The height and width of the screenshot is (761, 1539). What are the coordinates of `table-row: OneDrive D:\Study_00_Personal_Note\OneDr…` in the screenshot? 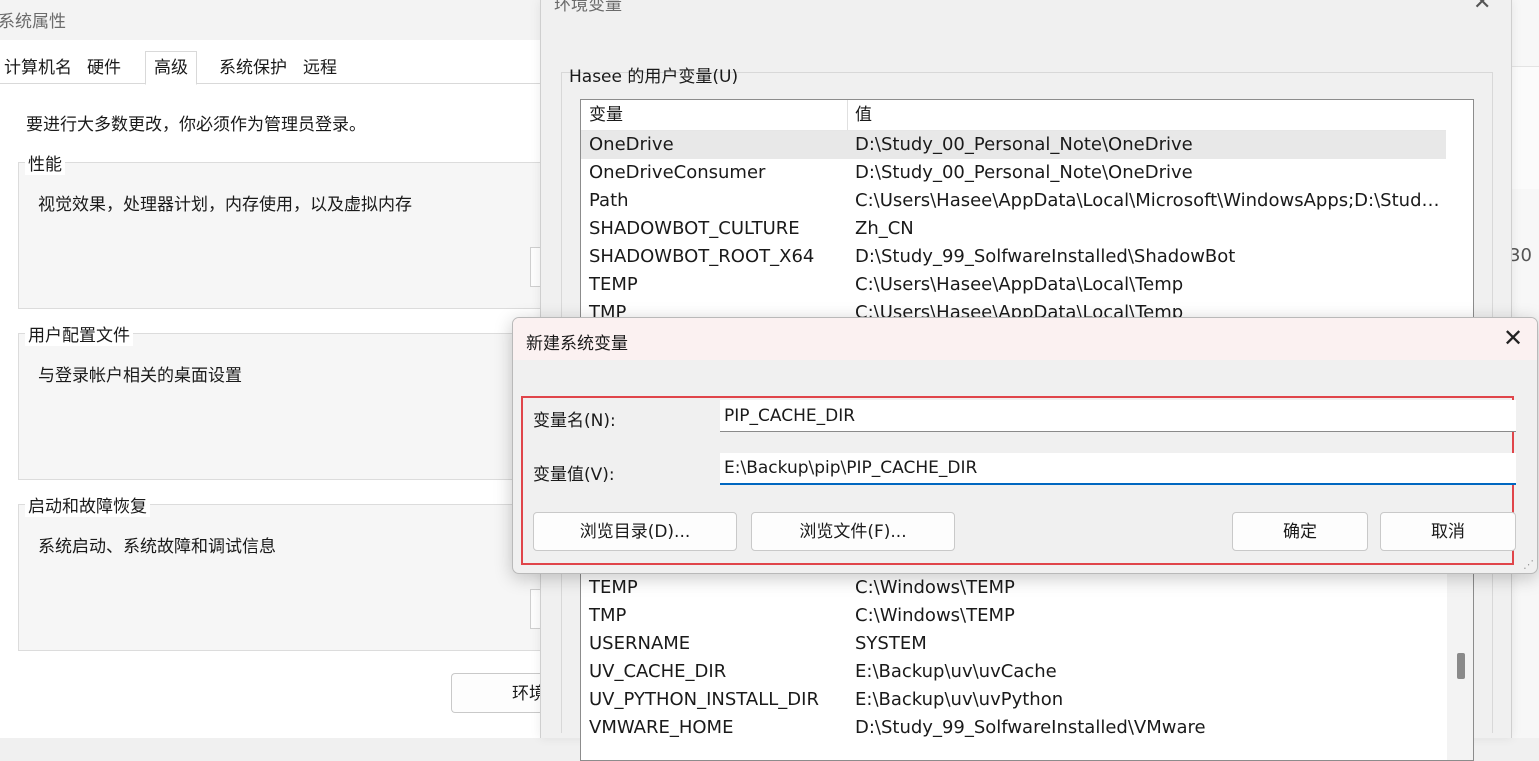 It's located at (1013, 145).